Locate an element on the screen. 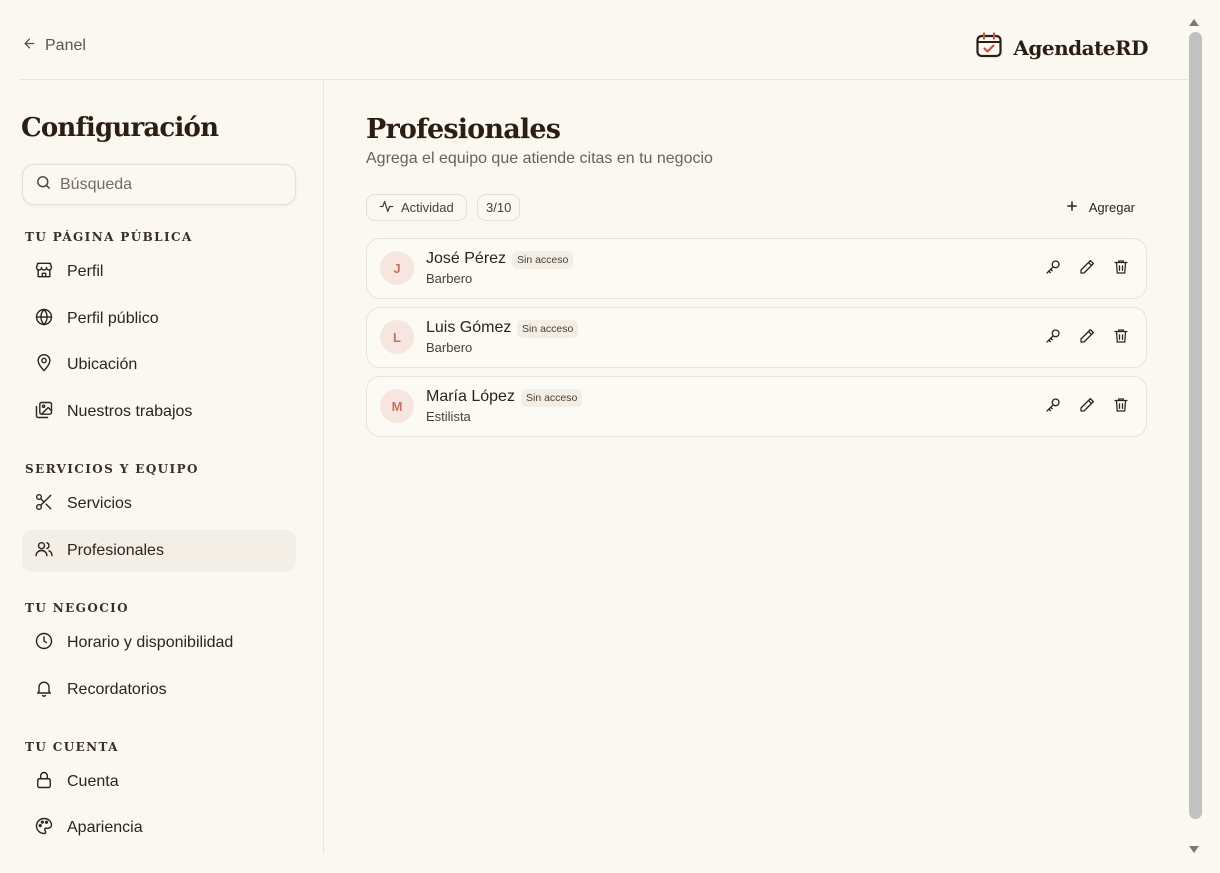 Image resolution: width=1220 pixels, height=873 pixels. activity-label: Actividad is located at coordinates (427, 207).